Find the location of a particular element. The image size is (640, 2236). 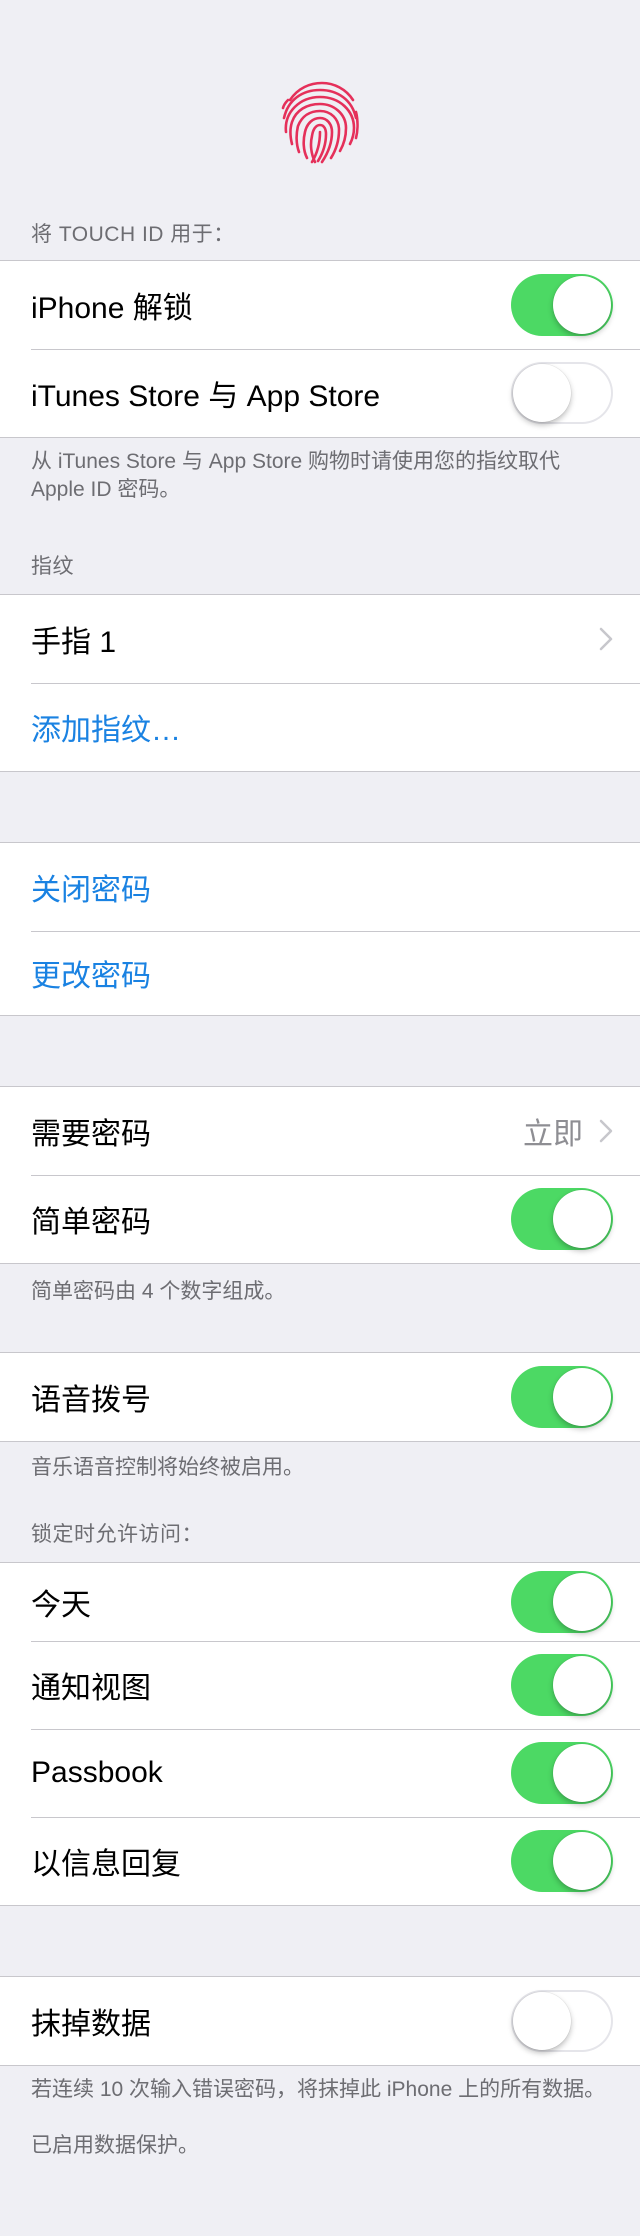

footer-text: 若连续 10 次输入错误密码，将抹掉此 iPhone 上的所有数据。 is located at coordinates (318, 2089).